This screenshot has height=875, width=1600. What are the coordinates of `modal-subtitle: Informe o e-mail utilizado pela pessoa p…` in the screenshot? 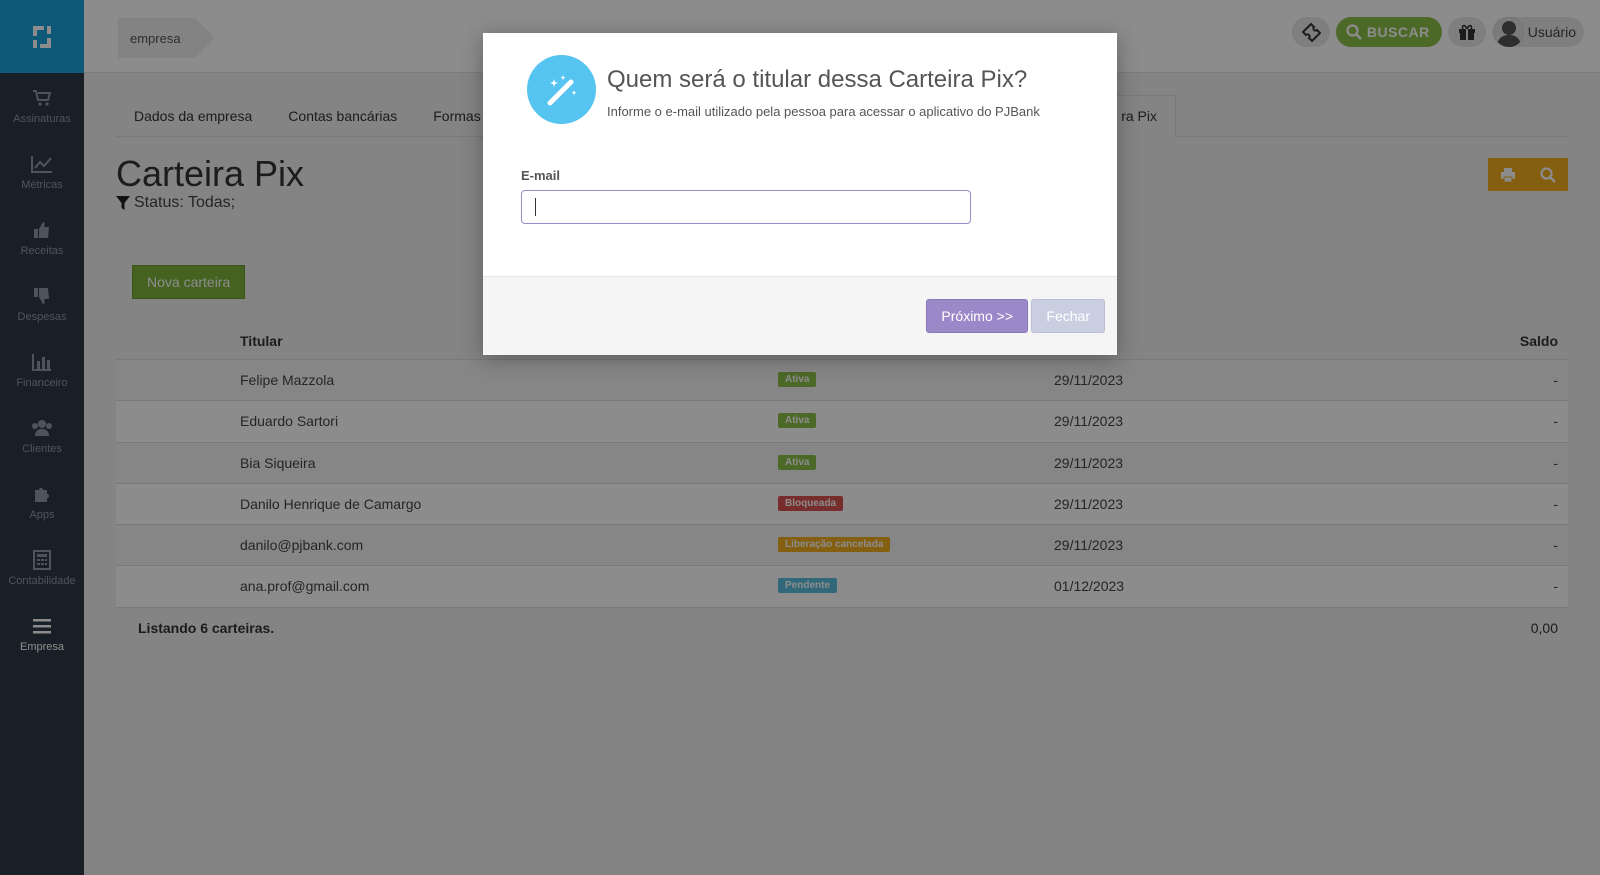 It's located at (823, 111).